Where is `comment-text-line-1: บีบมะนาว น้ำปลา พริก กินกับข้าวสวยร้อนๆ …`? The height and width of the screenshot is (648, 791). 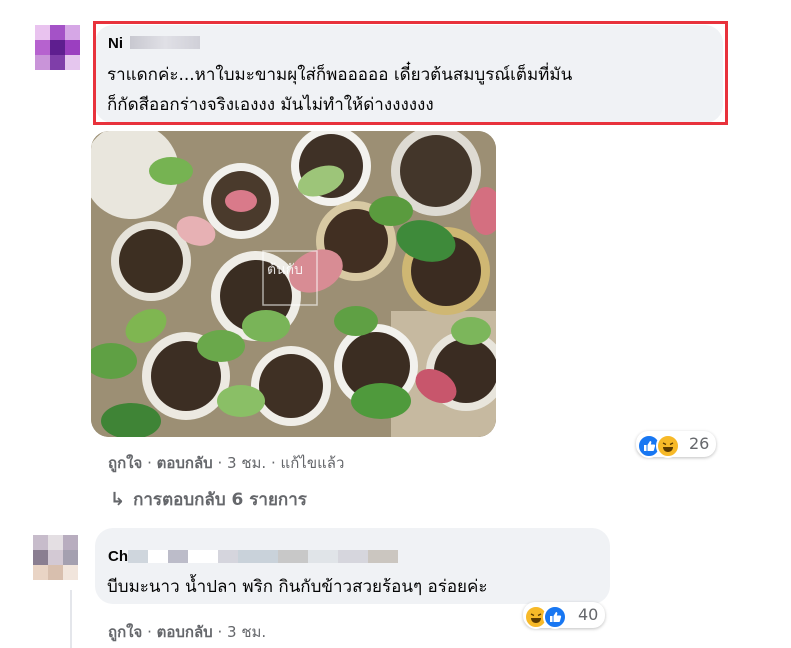
comment-text-line-1: บีบมะนาว น้ำปลา พริก กินกับข้าวสวยร้อนๆ … is located at coordinates (297, 587).